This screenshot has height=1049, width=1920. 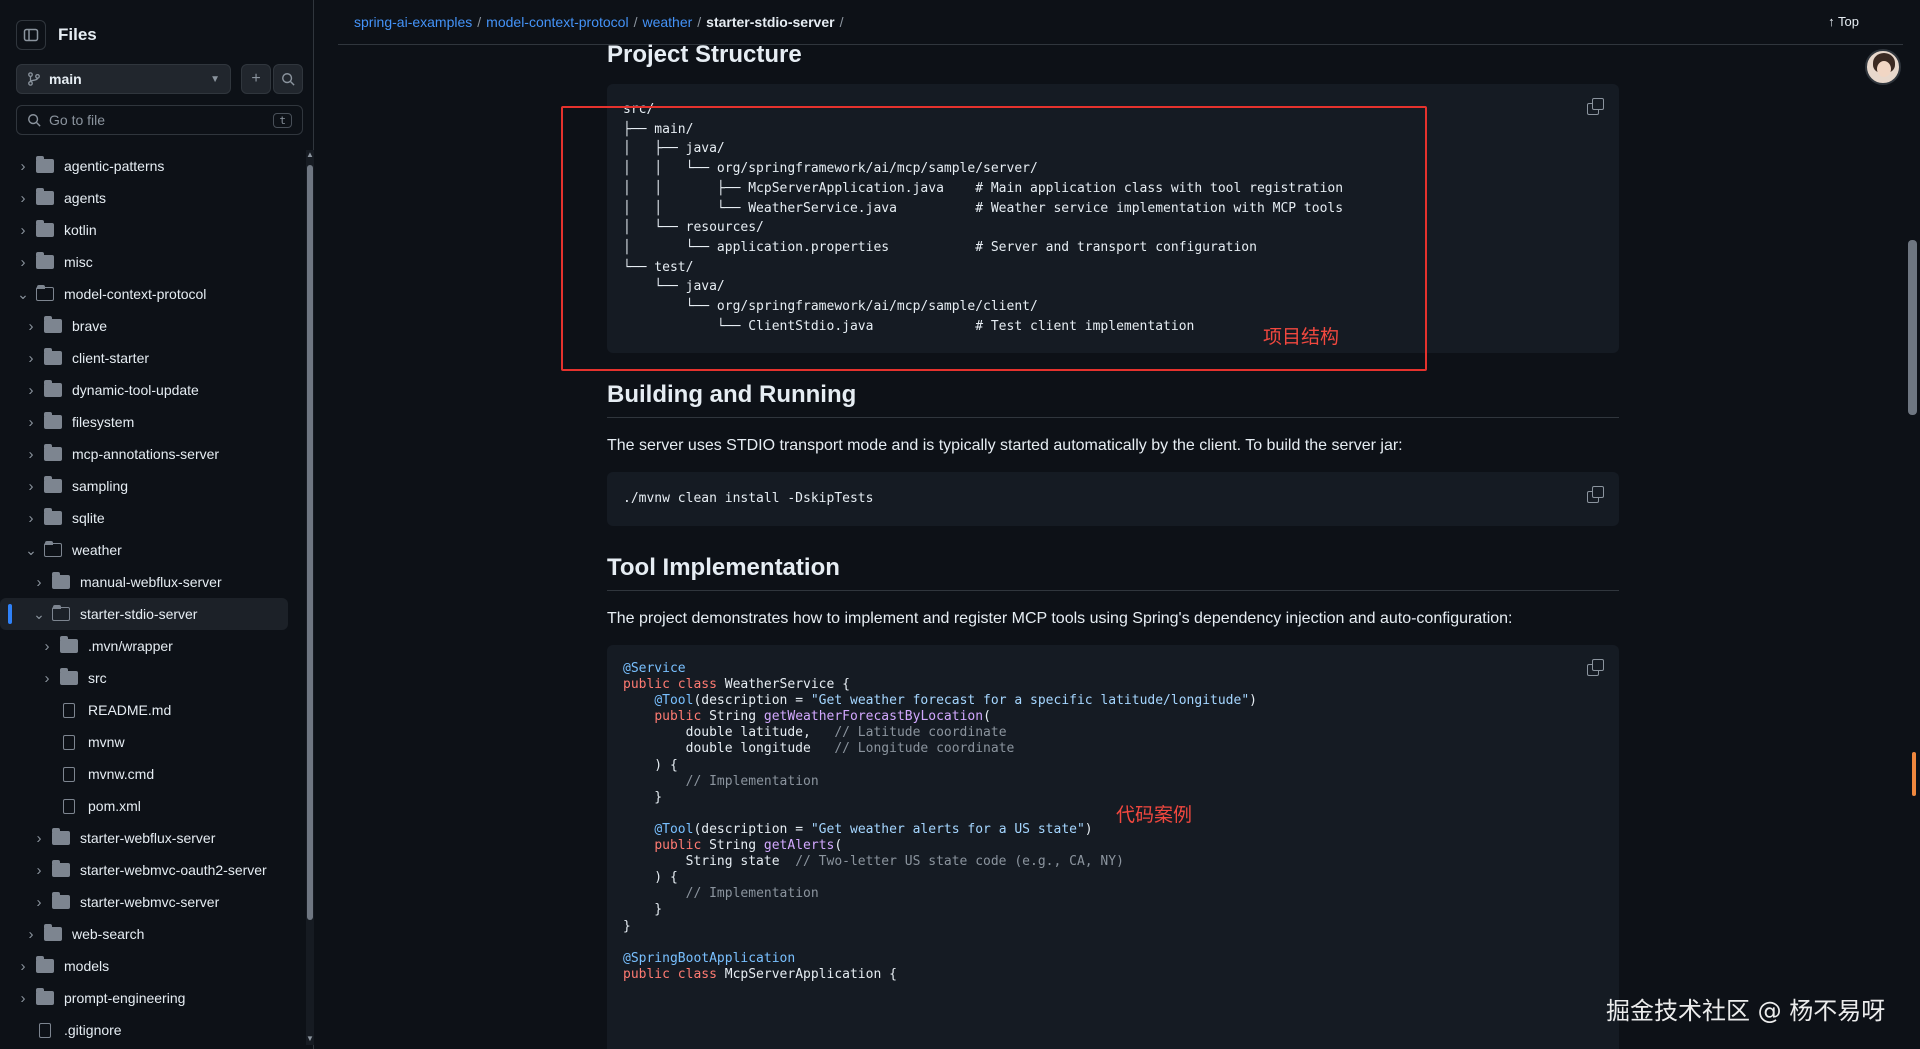 What do you see at coordinates (643, 910) in the screenshot?
I see `code-token: }` at bounding box center [643, 910].